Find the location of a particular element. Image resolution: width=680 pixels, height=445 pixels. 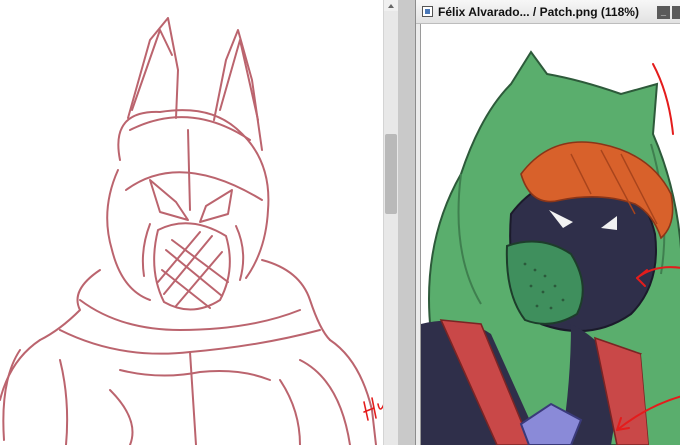

minimize-button: _ is located at coordinates (663, 12).